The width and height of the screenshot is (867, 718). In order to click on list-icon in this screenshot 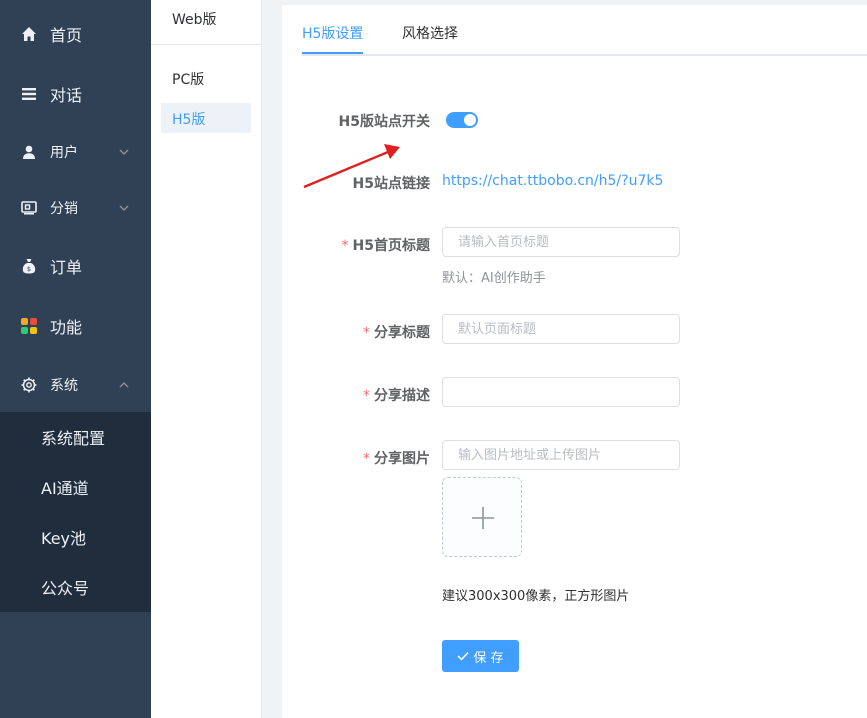, I will do `click(29, 94)`.